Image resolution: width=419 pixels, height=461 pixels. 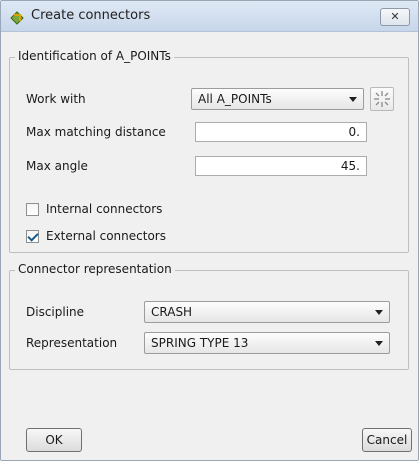 I want to click on pick-cursor-icon, so click(x=382, y=99).